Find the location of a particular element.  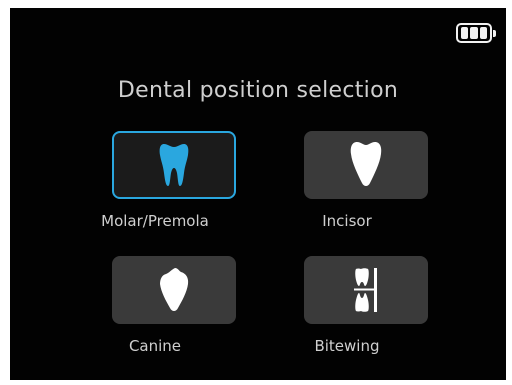

incisor-button is located at coordinates (366, 165).